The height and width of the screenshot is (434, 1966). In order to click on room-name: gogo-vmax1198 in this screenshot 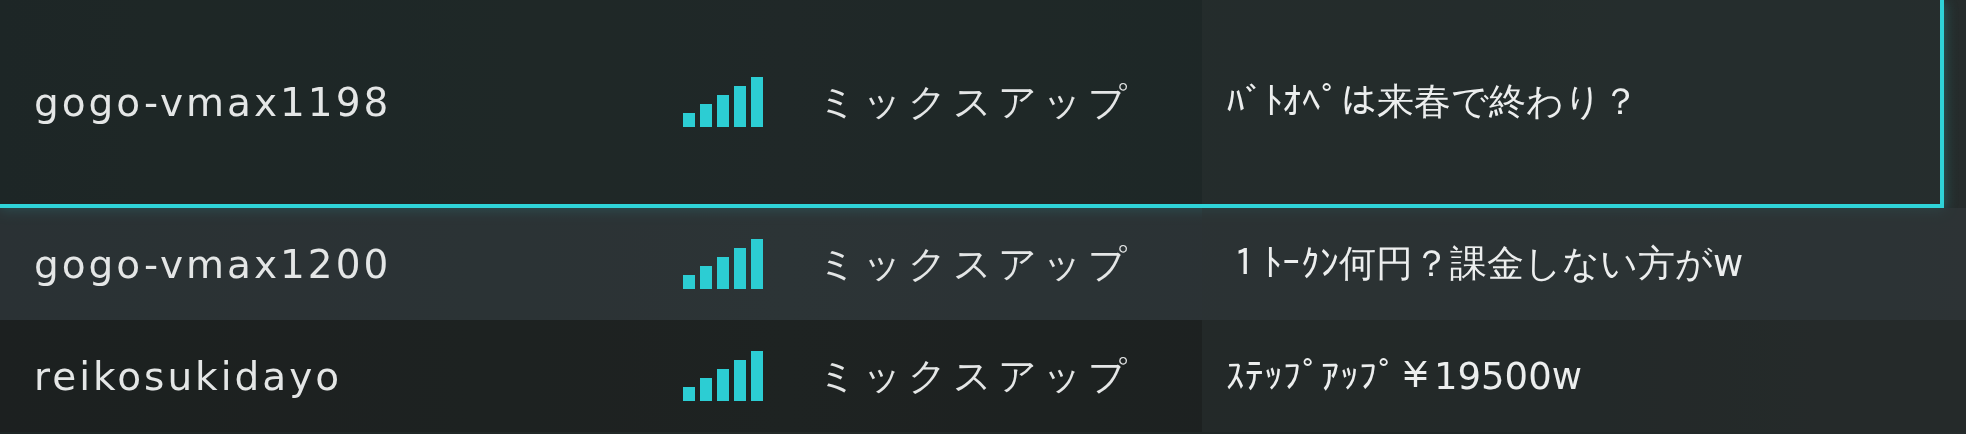, I will do `click(213, 102)`.